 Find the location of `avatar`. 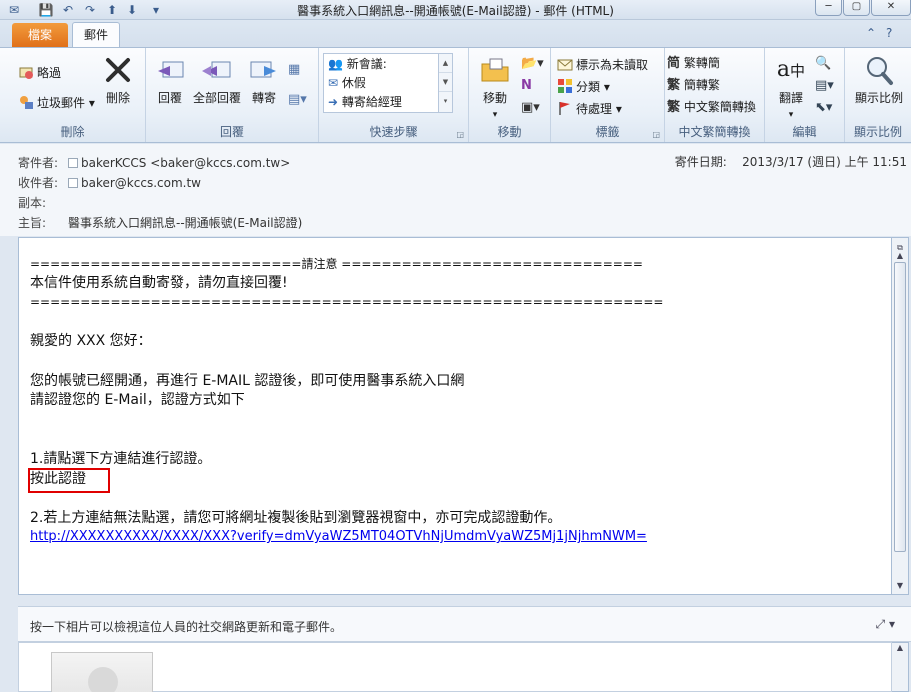

avatar is located at coordinates (102, 672).